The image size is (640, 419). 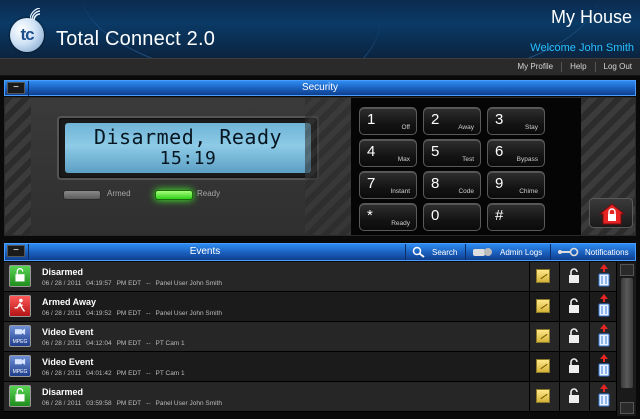 What do you see at coordinates (452, 153) in the screenshot?
I see `key-5: 5 Test` at bounding box center [452, 153].